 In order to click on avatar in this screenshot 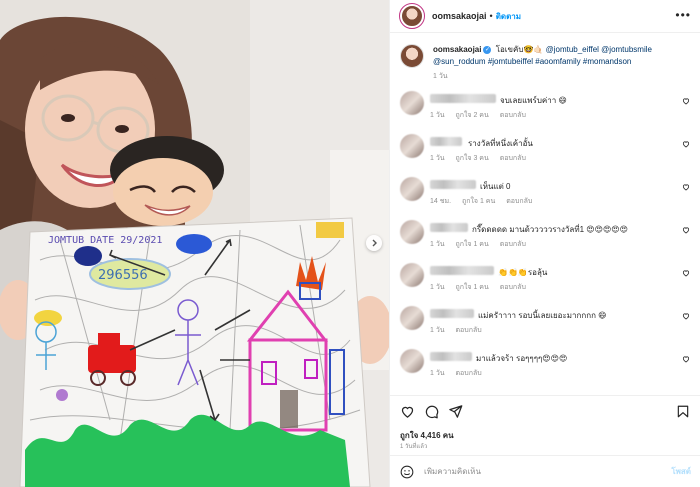, I will do `click(412, 16)`.